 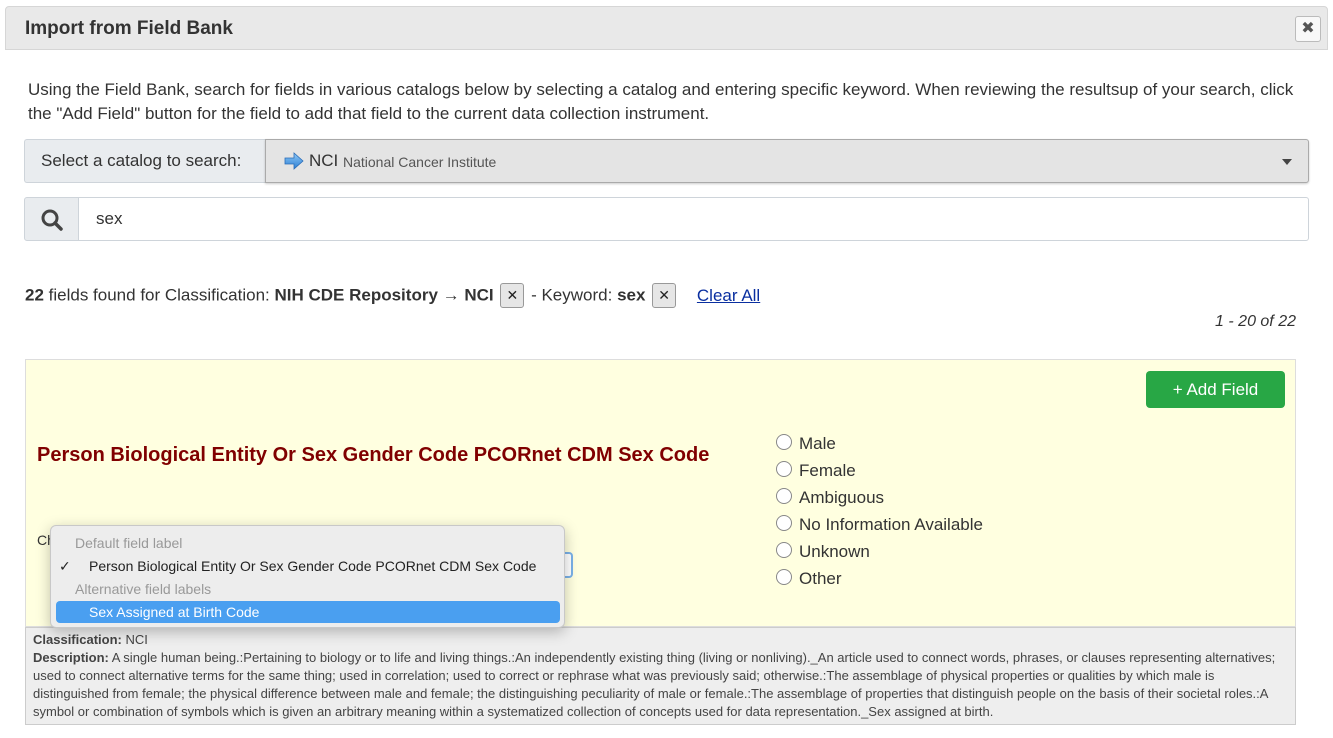 What do you see at coordinates (693, 219) in the screenshot?
I see `search-input` at bounding box center [693, 219].